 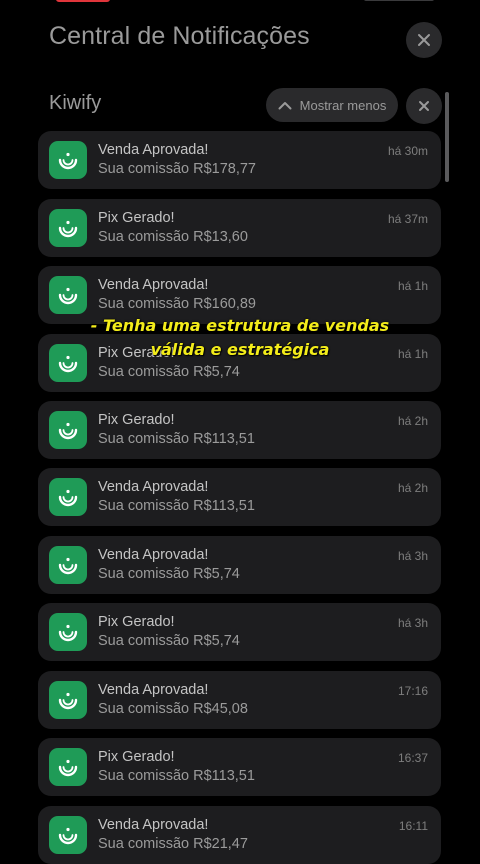 What do you see at coordinates (173, 844) in the screenshot?
I see `notification-body: Sua comissão R$21,47` at bounding box center [173, 844].